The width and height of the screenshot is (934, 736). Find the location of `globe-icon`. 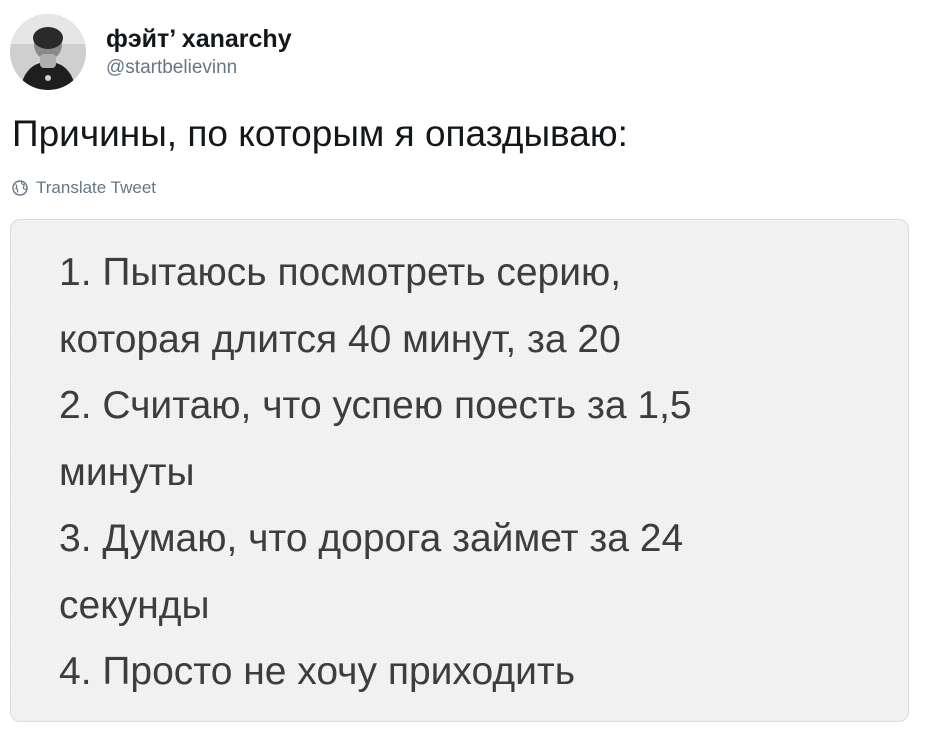

globe-icon is located at coordinates (20, 188).